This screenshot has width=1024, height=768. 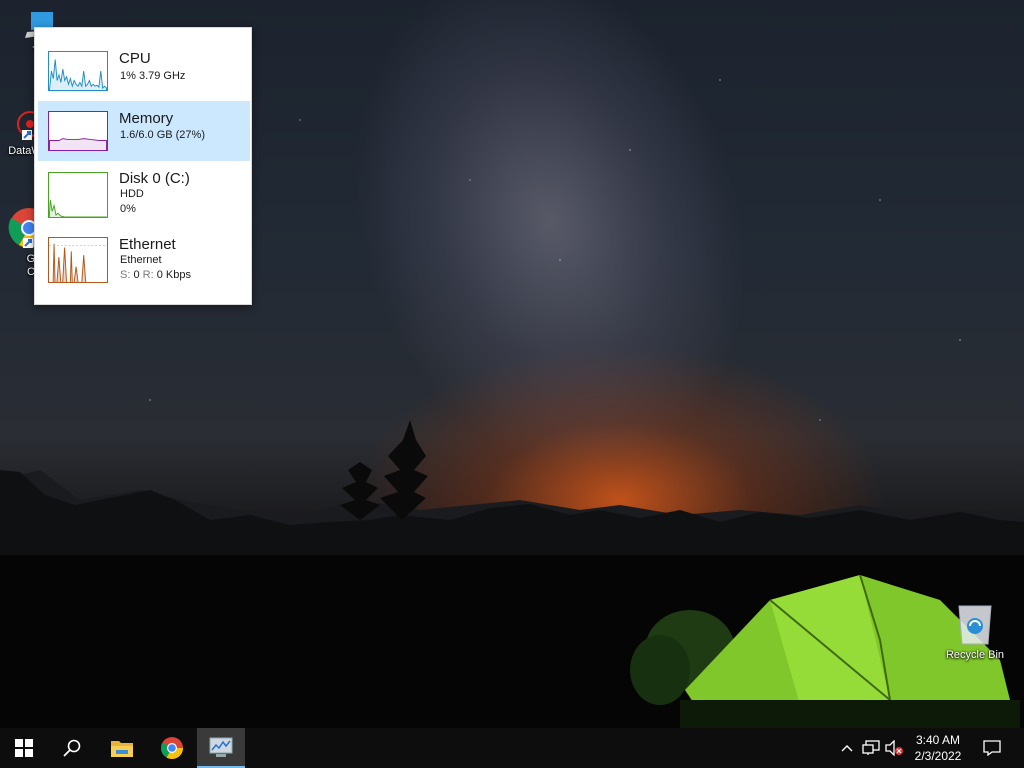 What do you see at coordinates (938, 748) in the screenshot?
I see `taskbar-clock: 3:40 AM 2/3/2022` at bounding box center [938, 748].